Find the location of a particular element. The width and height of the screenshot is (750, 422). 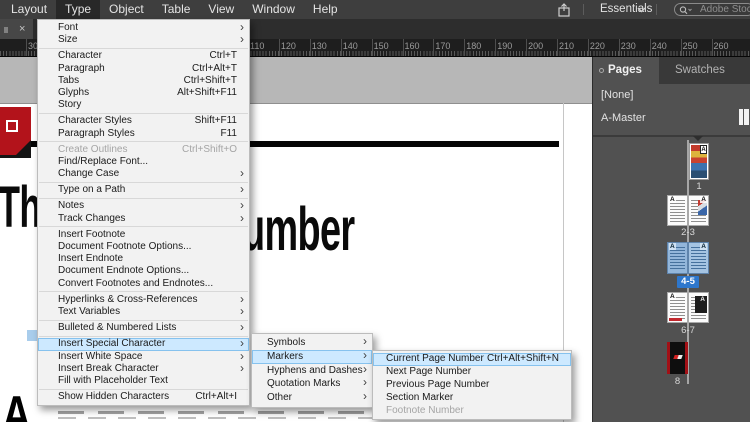

menu-item-label: Glyphs is located at coordinates (74, 92).